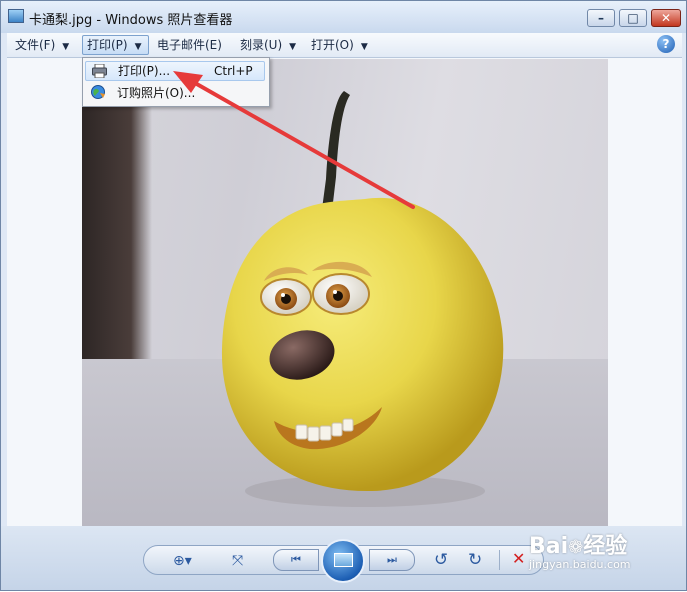 Image resolution: width=687 pixels, height=592 pixels. I want to click on delete-button: ✕, so click(518, 559).